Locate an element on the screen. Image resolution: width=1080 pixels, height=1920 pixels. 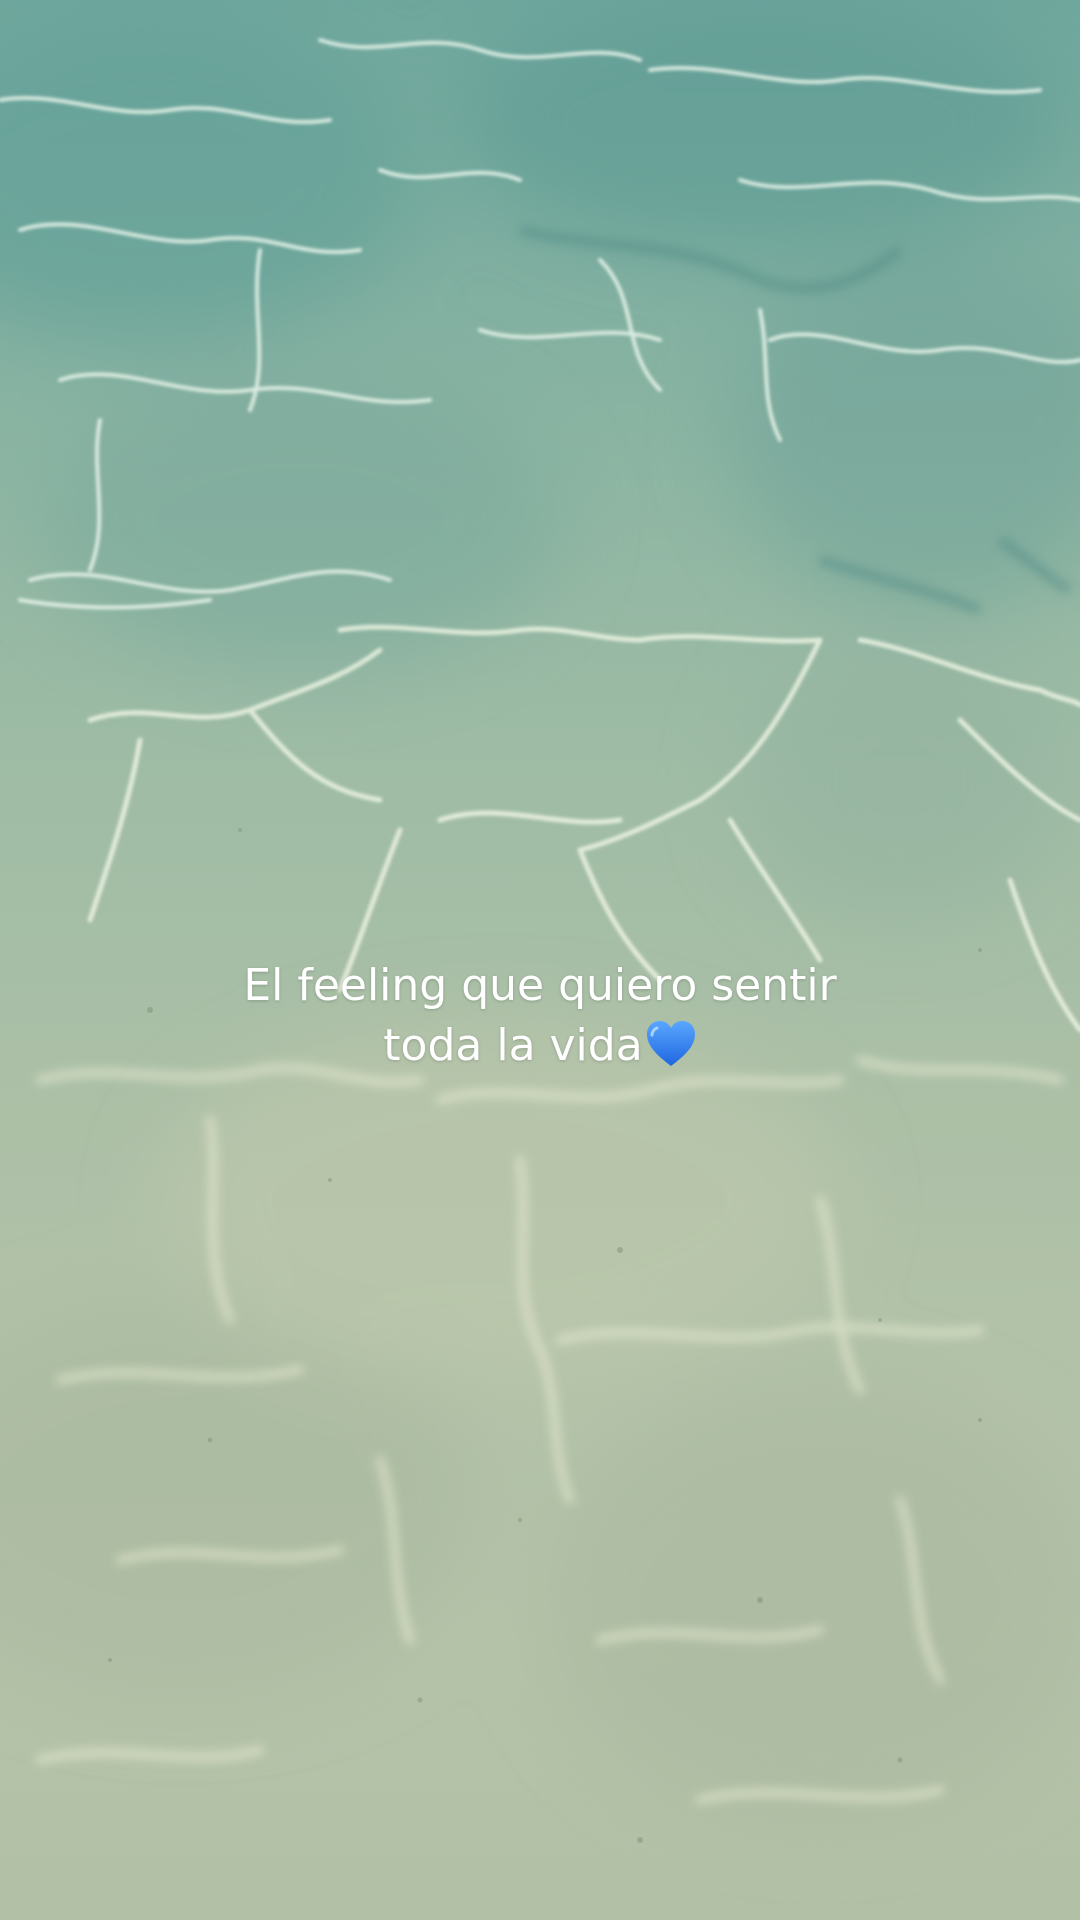
caption-line-2: toda la vida is located at coordinates (540, 1046).